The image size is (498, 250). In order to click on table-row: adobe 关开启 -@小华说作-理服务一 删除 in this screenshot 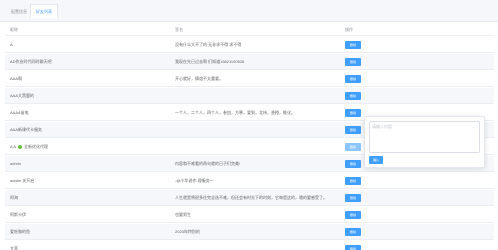, I will do `click(249, 181)`.